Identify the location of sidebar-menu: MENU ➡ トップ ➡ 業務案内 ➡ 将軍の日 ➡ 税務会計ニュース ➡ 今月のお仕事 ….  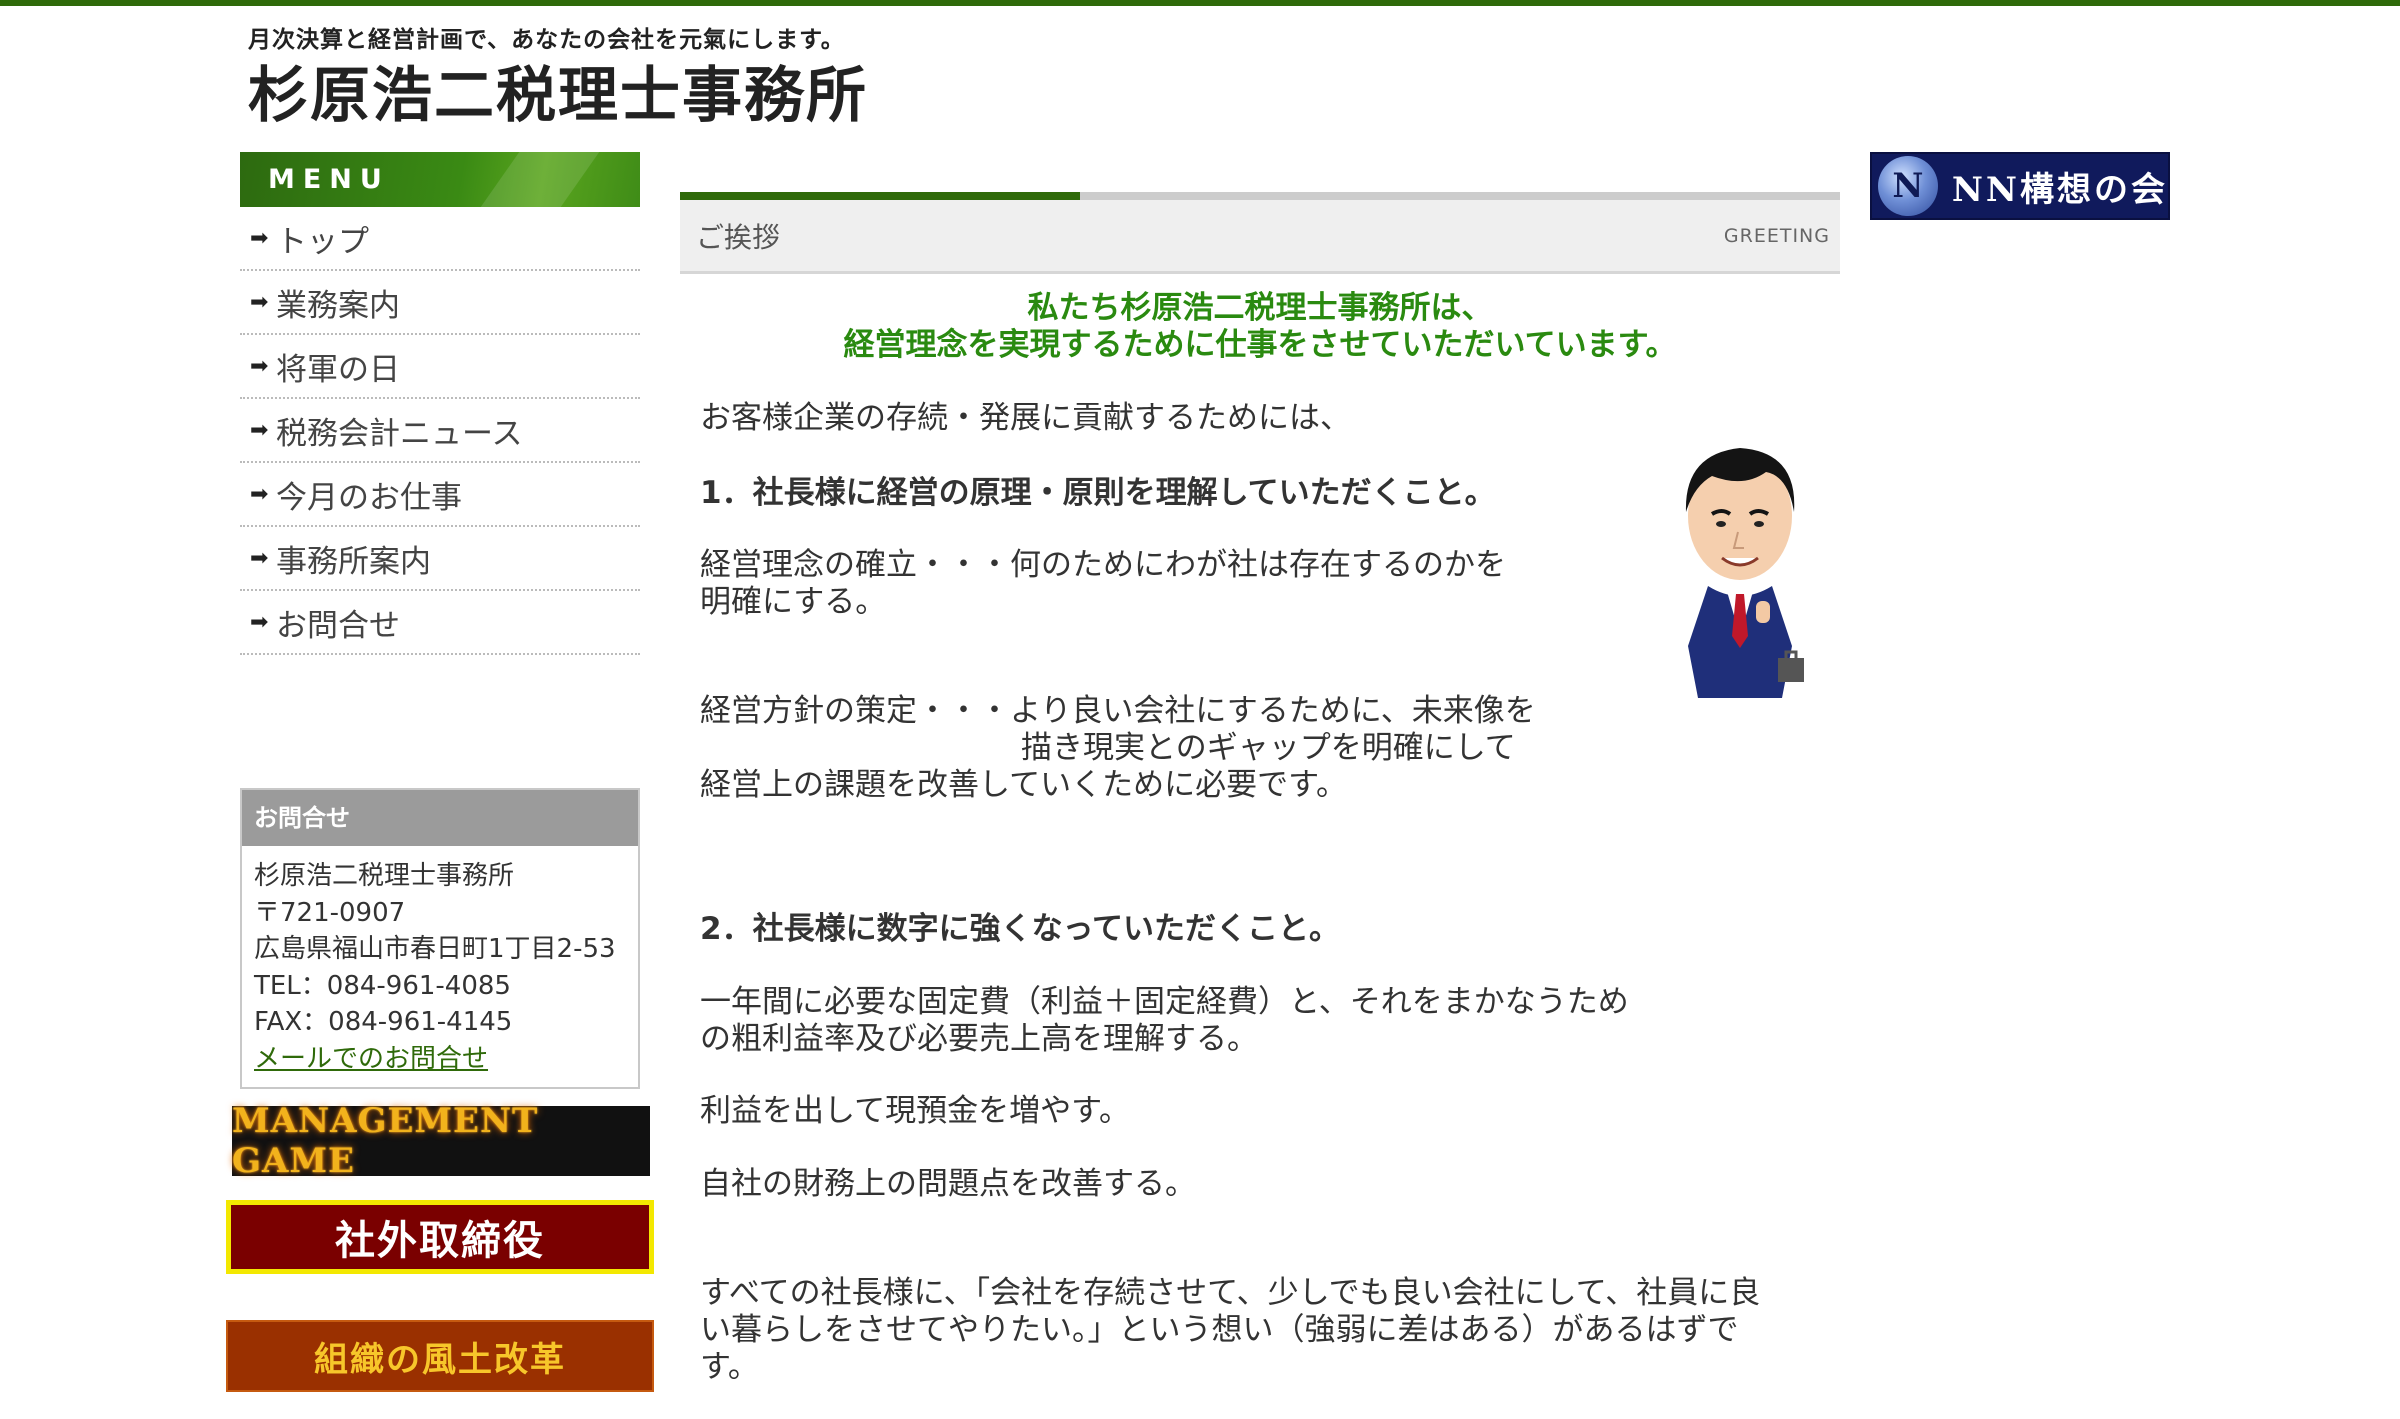
(440, 403).